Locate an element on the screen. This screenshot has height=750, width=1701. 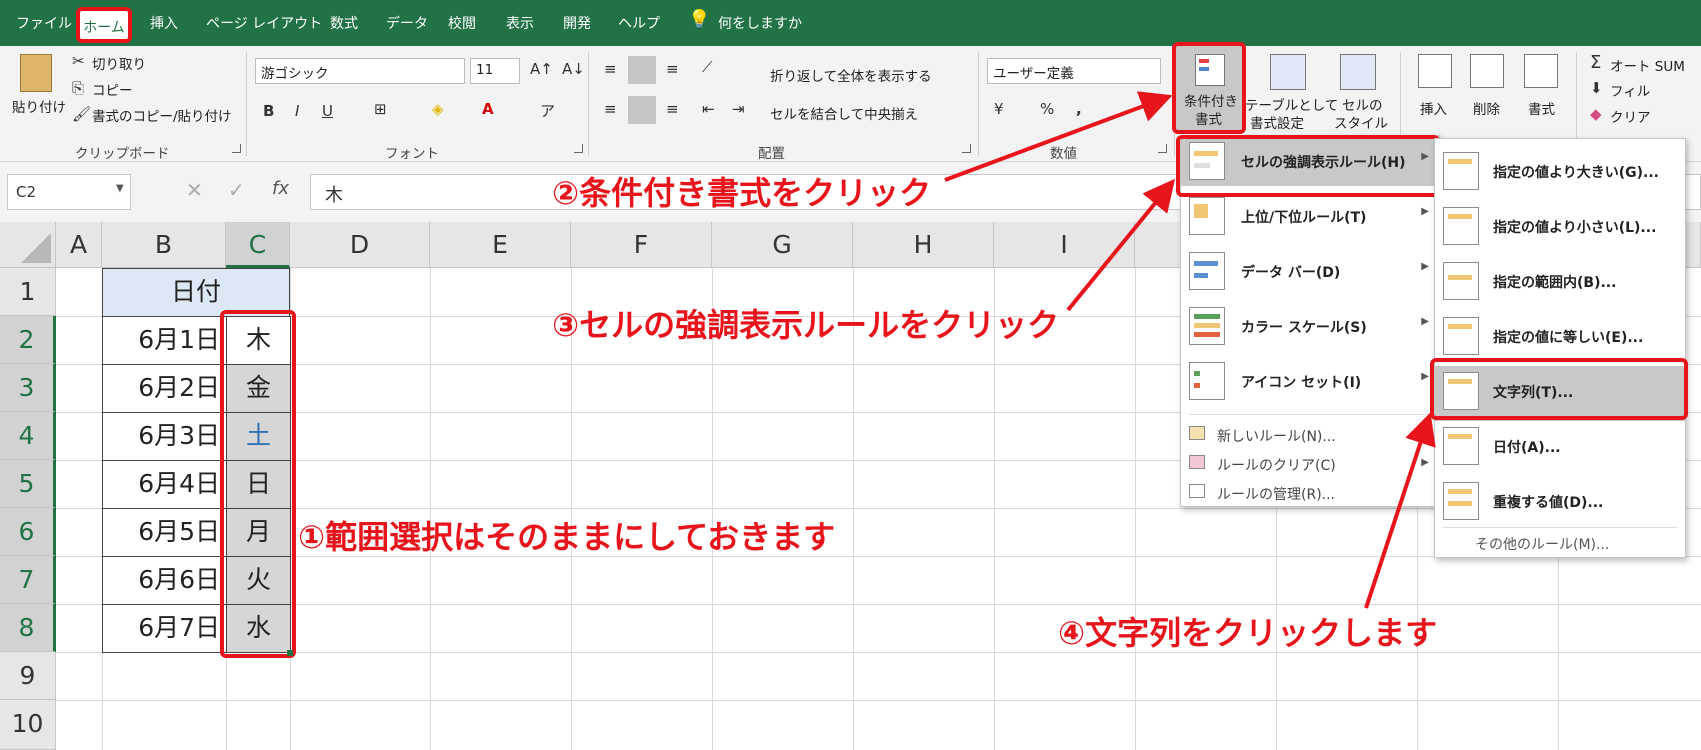
arrow-to-conditional-format is located at coordinates (1058, 136).